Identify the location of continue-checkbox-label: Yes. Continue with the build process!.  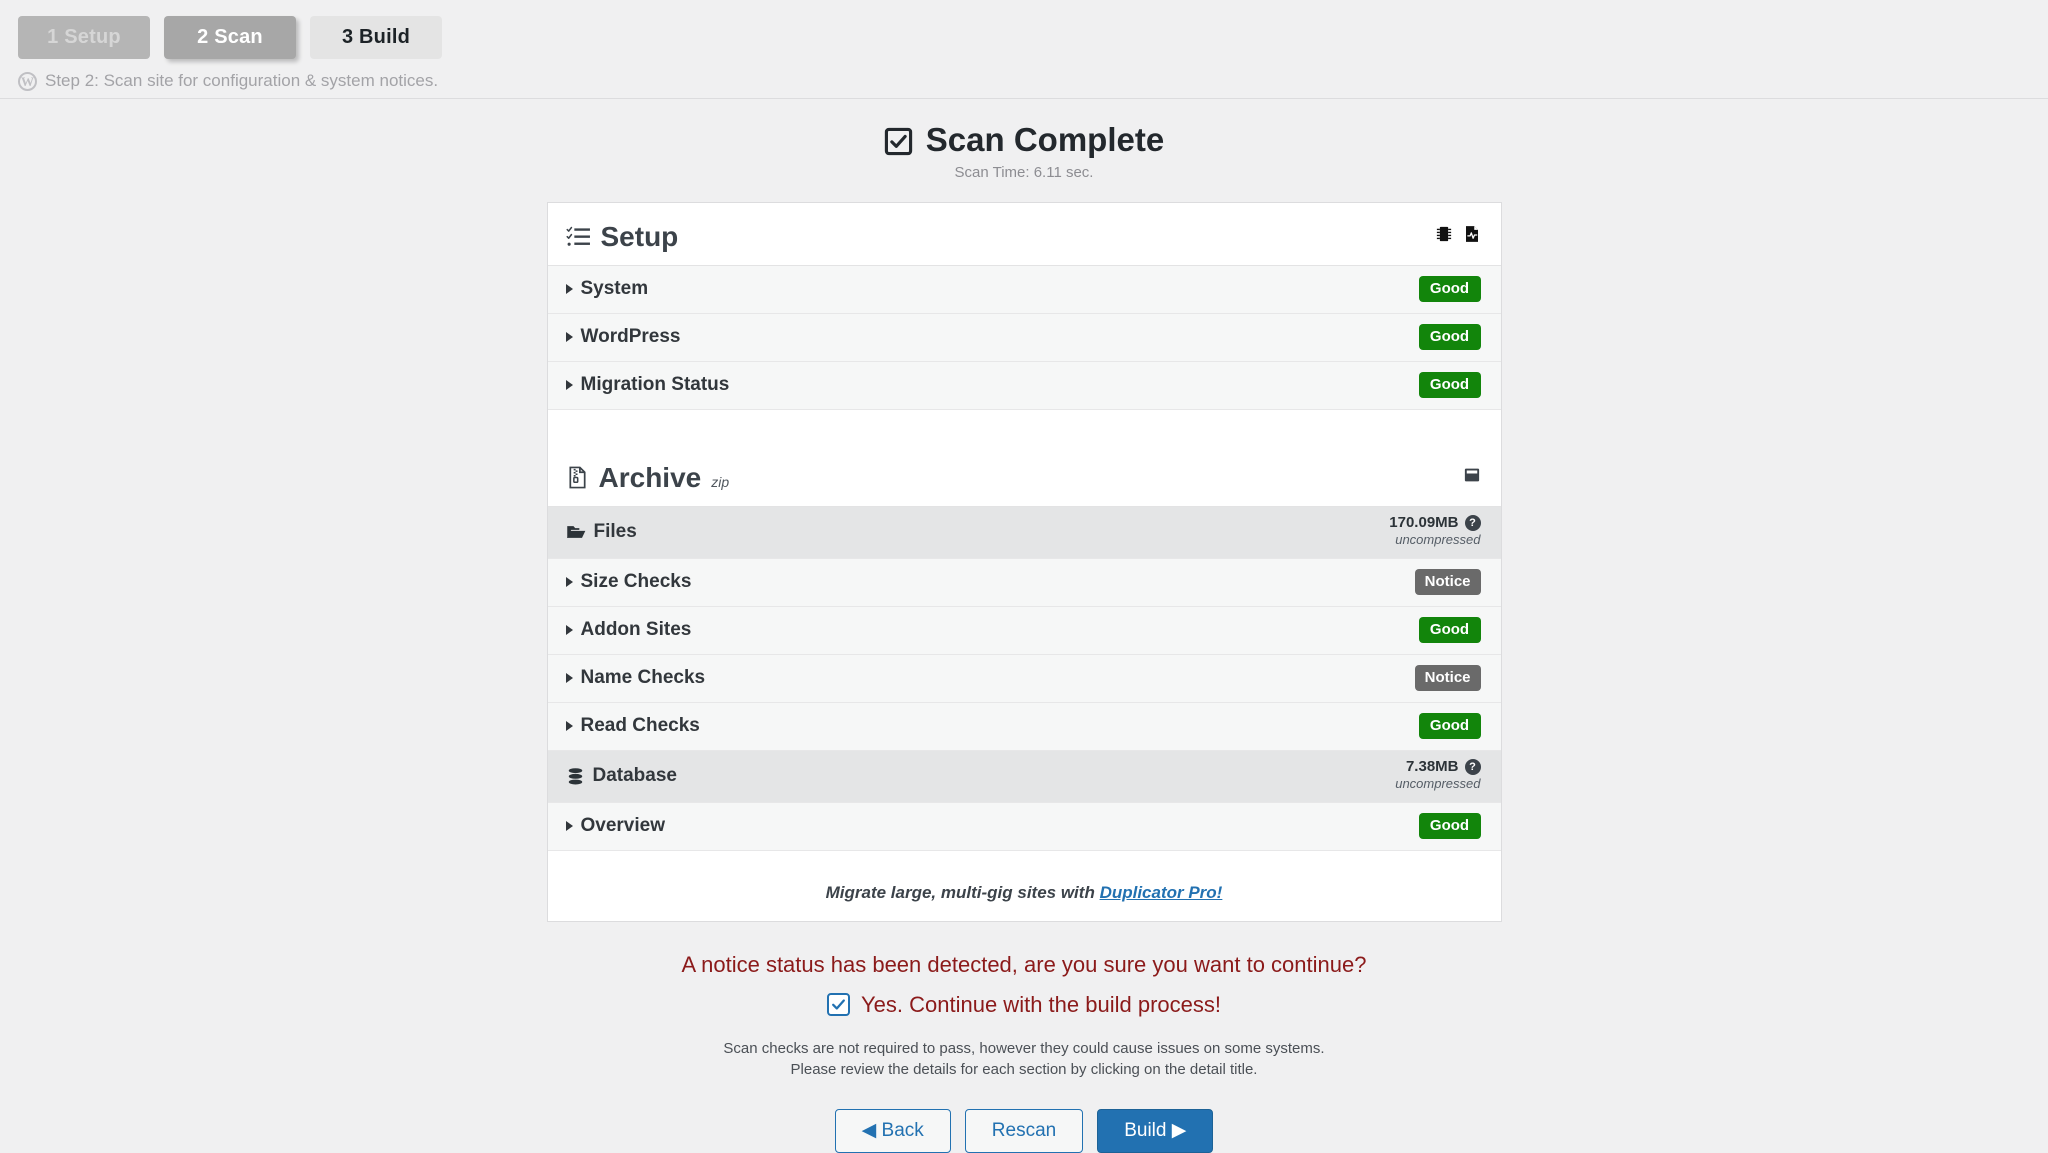
(1041, 1005).